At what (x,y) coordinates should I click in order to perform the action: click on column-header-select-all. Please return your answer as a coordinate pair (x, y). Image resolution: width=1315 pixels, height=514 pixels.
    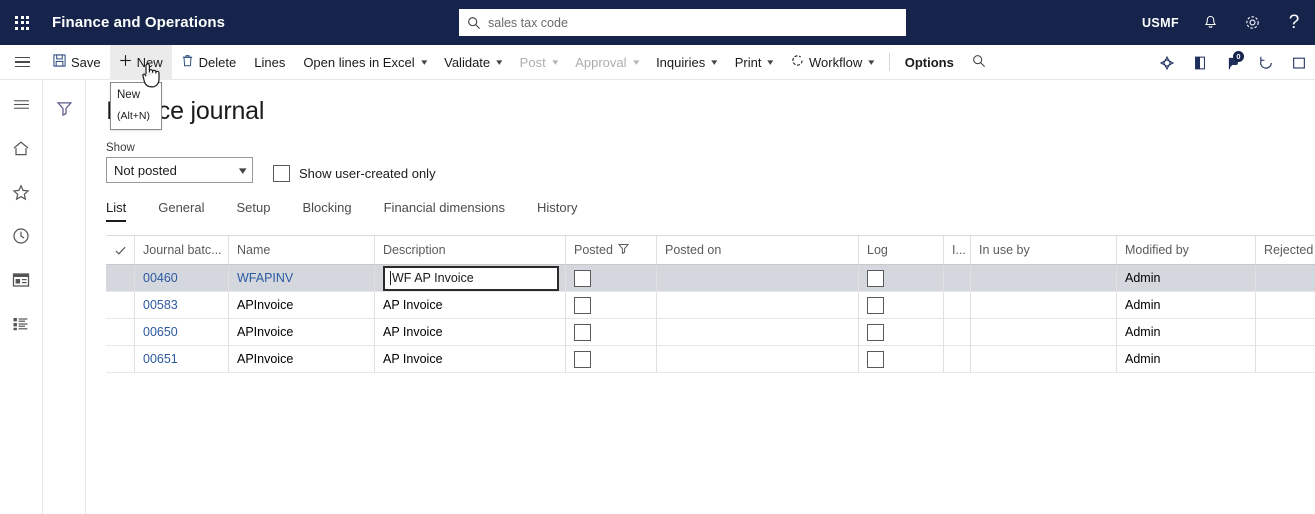
    Looking at the image, I should click on (120, 250).